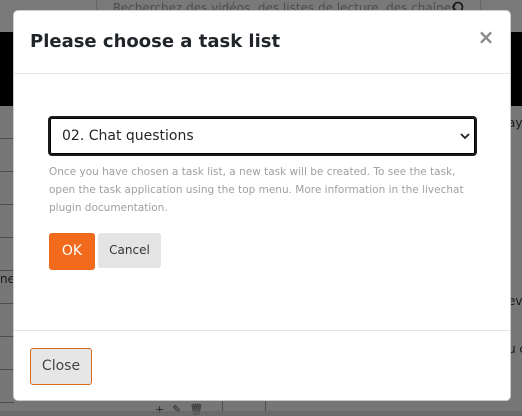  Describe the element at coordinates (262, 136) in the screenshot. I see `task-list-select: 02. Chat questions` at that location.